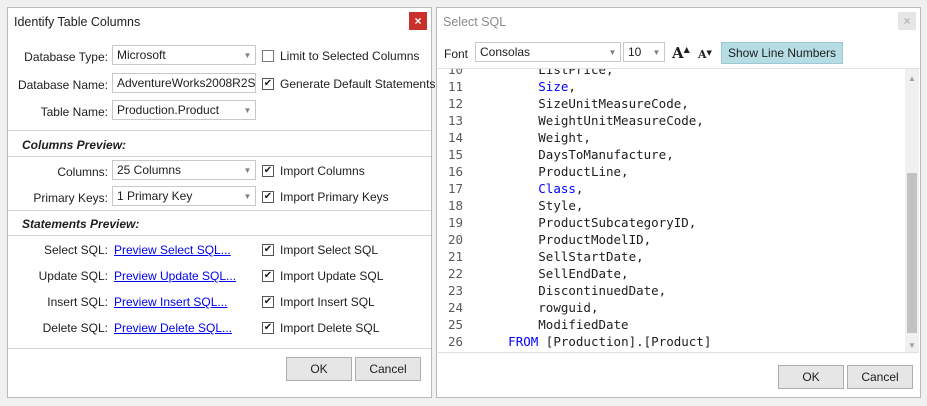  Describe the element at coordinates (912, 345) in the screenshot. I see `scroll-down-icon: ▼` at that location.